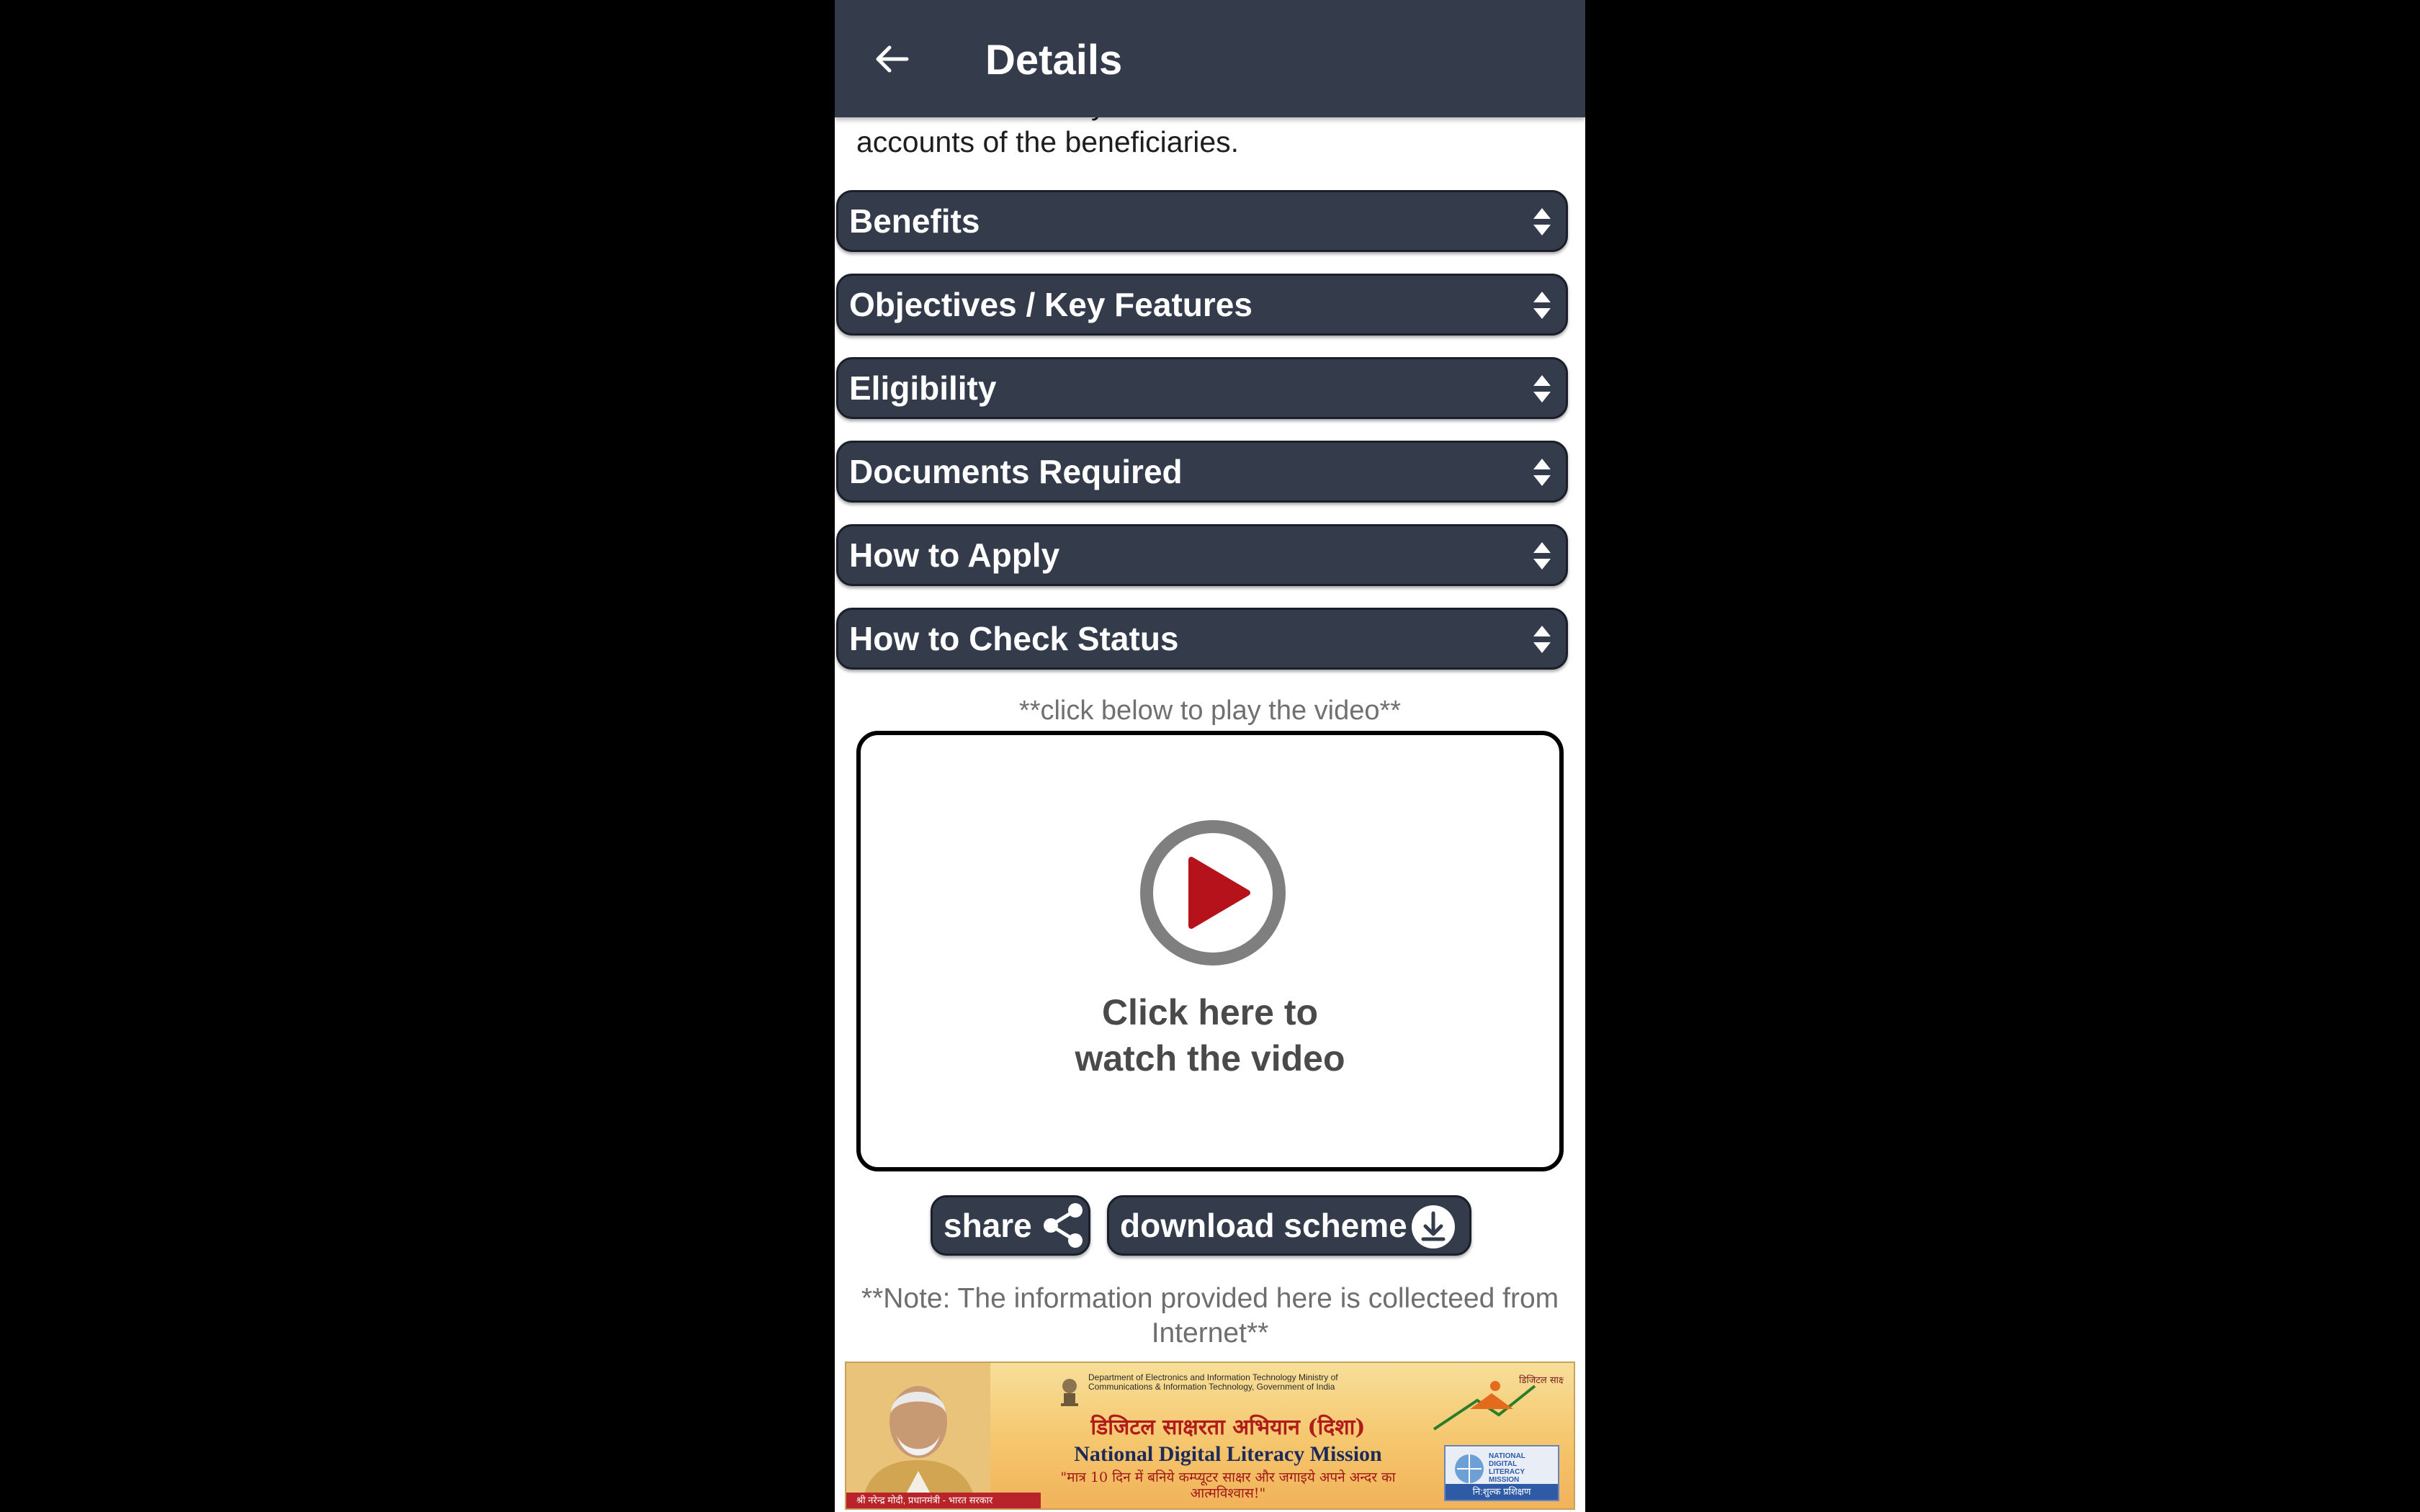 The height and width of the screenshot is (1512, 2420). What do you see at coordinates (955, 555) in the screenshot?
I see `section-label: How to Apply` at bounding box center [955, 555].